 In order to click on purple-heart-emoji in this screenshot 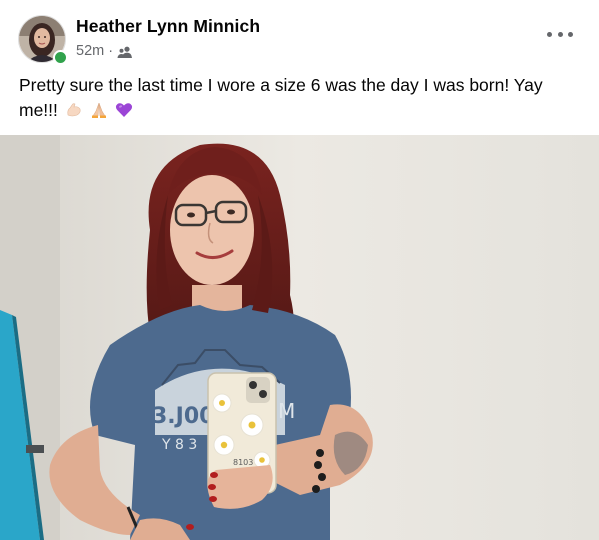, I will do `click(123, 110)`.